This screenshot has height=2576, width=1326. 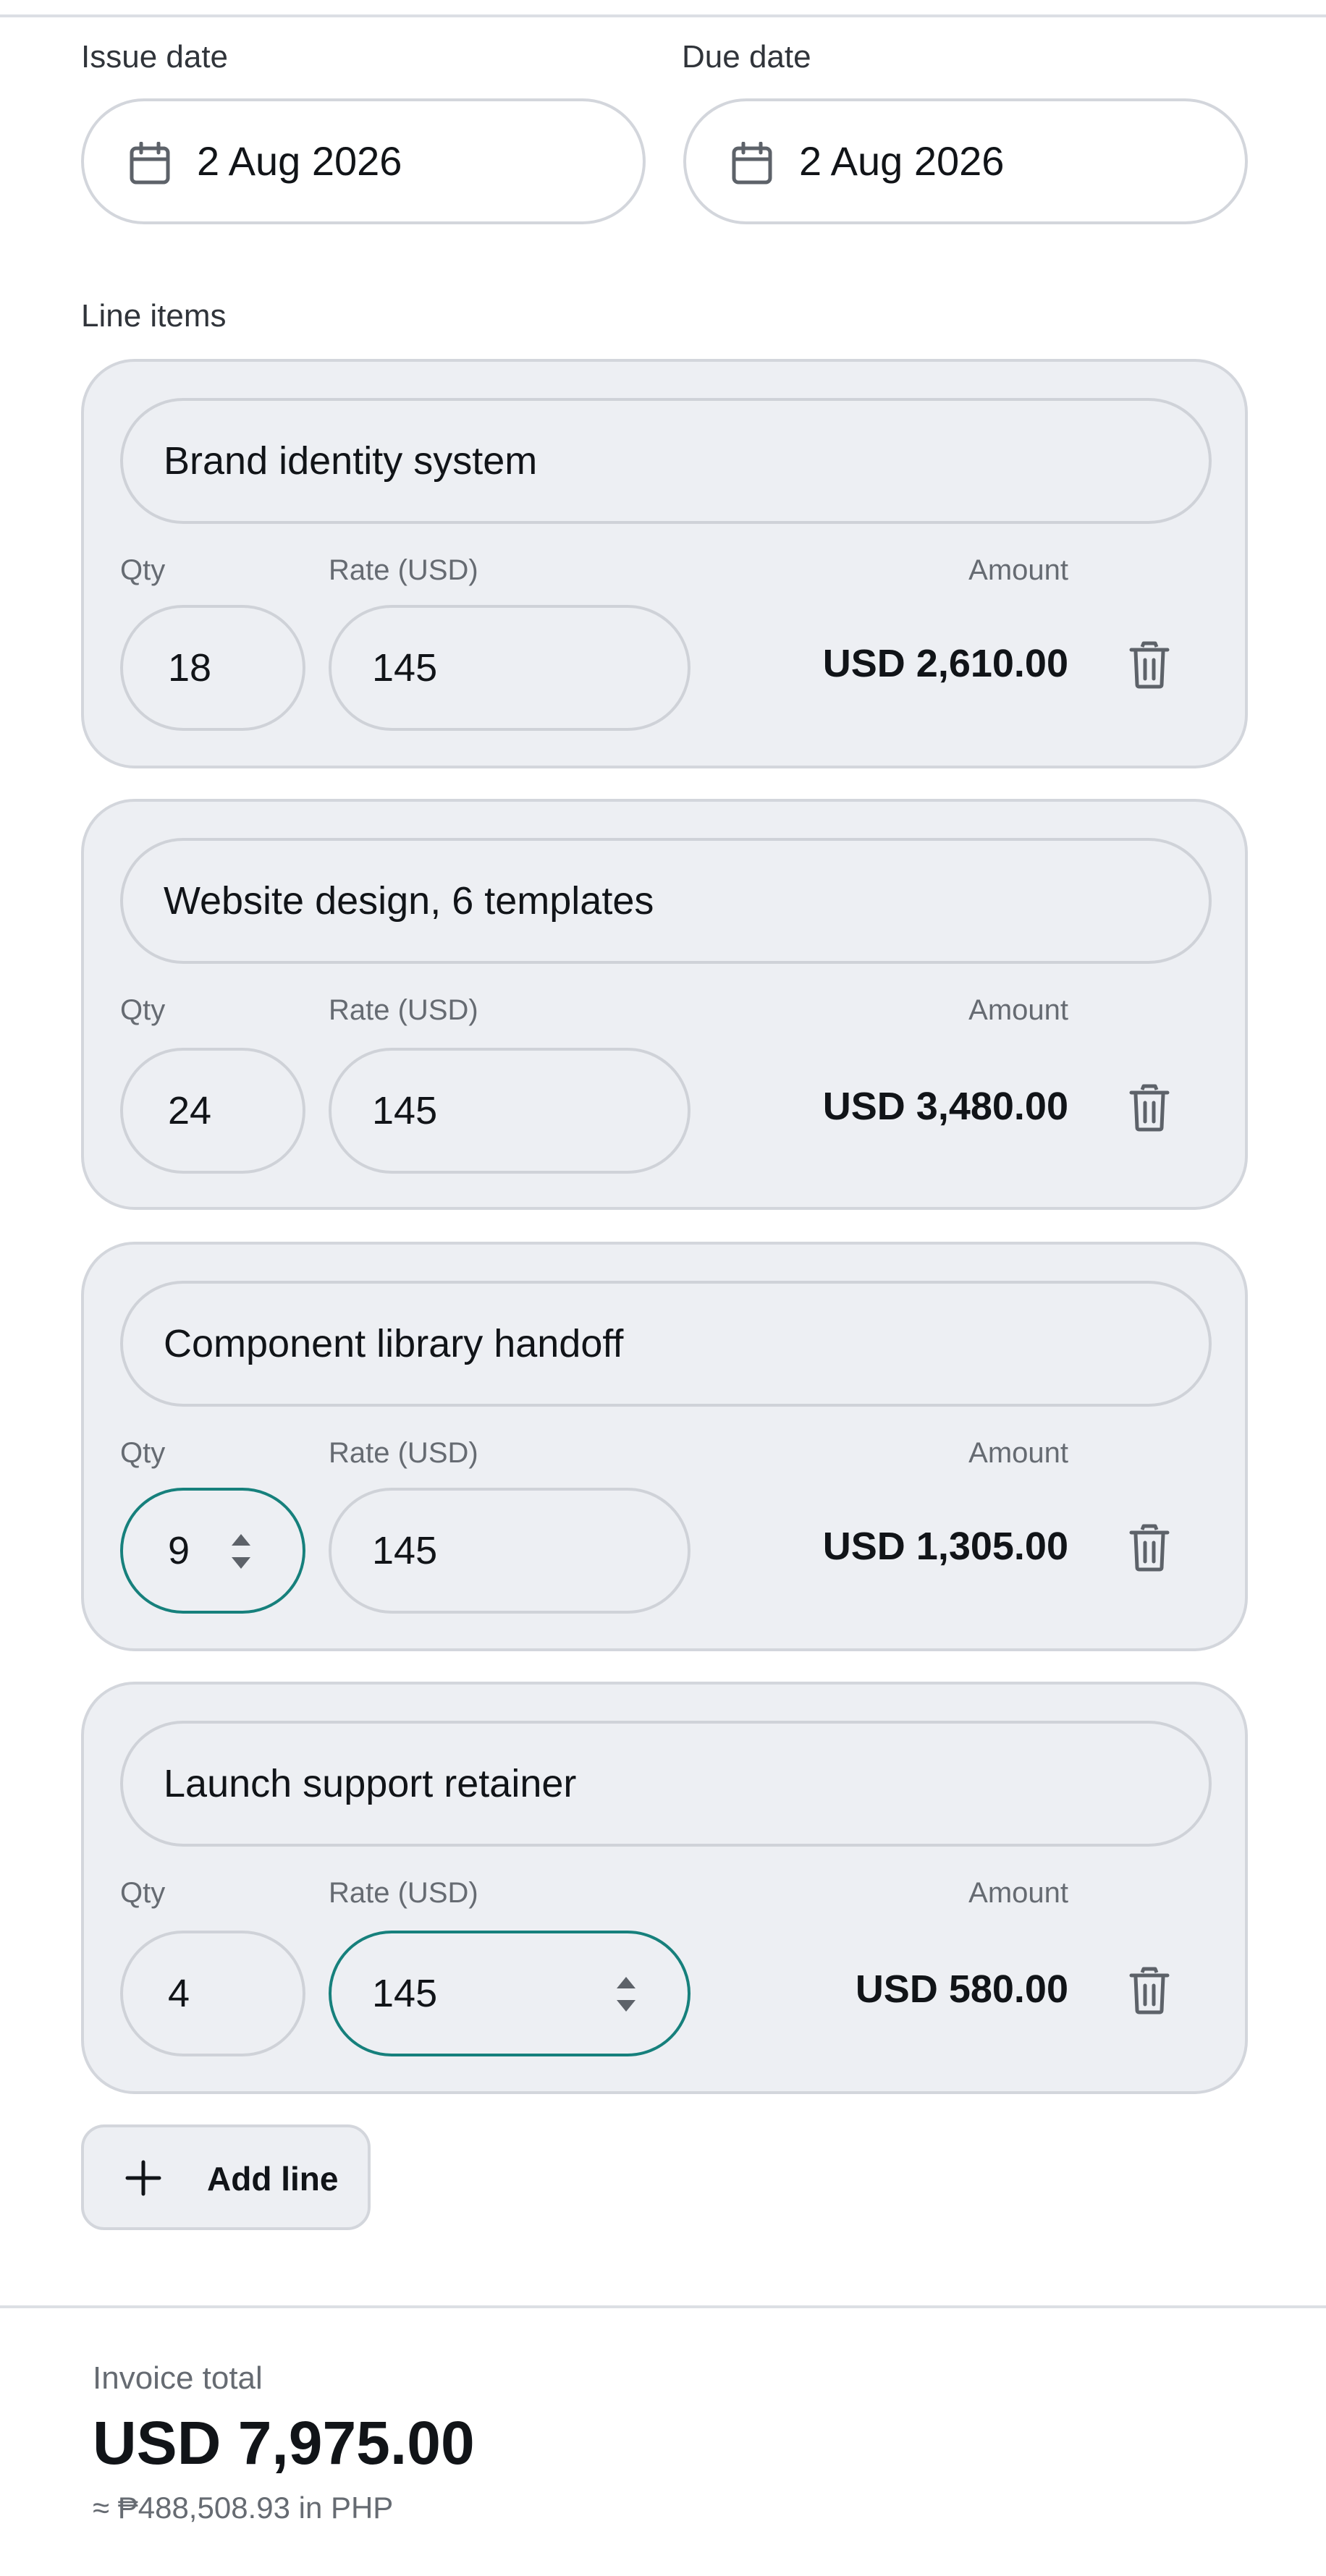 What do you see at coordinates (213, 1551) in the screenshot?
I see `qty-input: 9` at bounding box center [213, 1551].